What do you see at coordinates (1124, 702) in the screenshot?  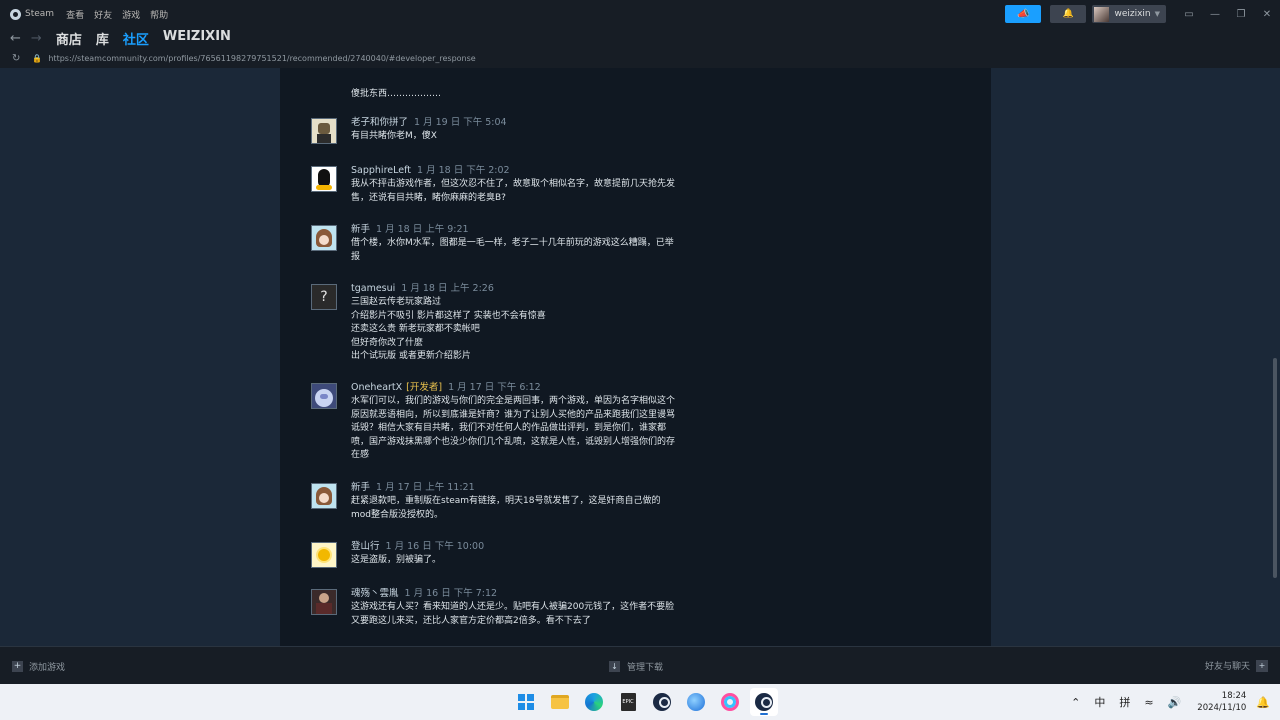 I see `ime-mode: 拼` at bounding box center [1124, 702].